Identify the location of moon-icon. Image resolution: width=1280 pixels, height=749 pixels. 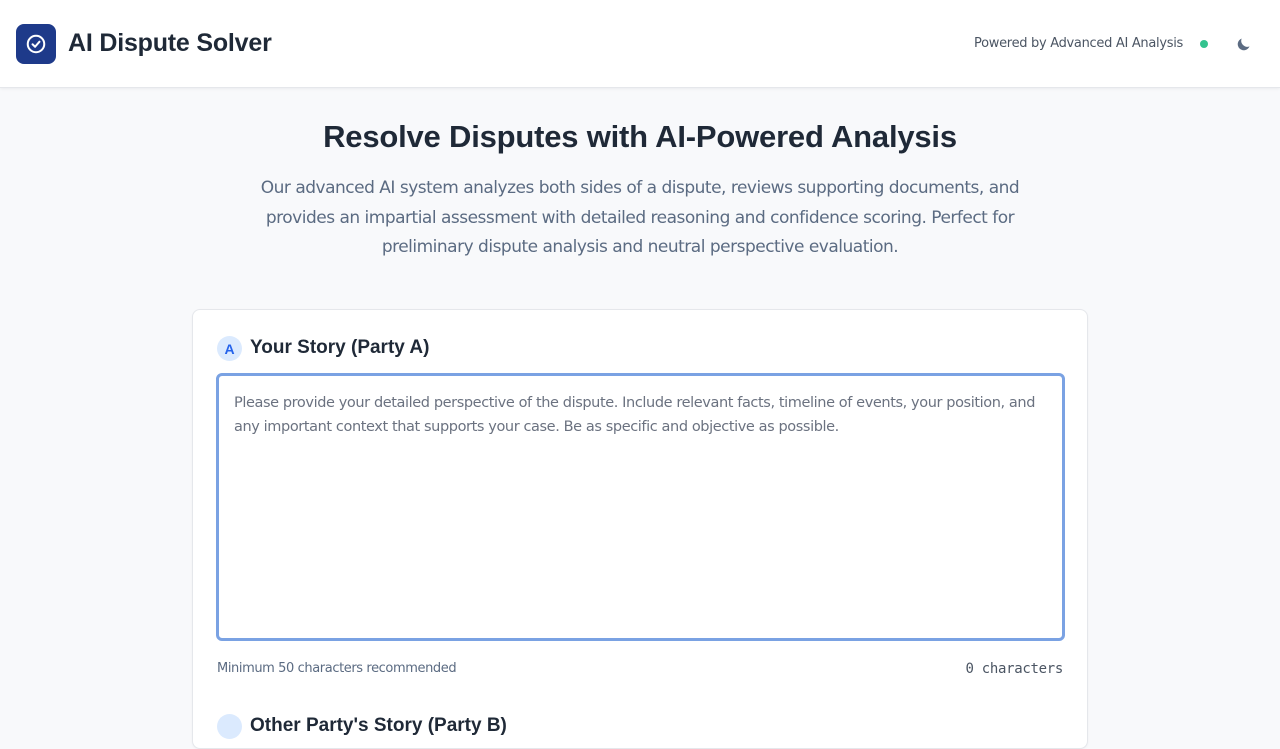
(1243, 43).